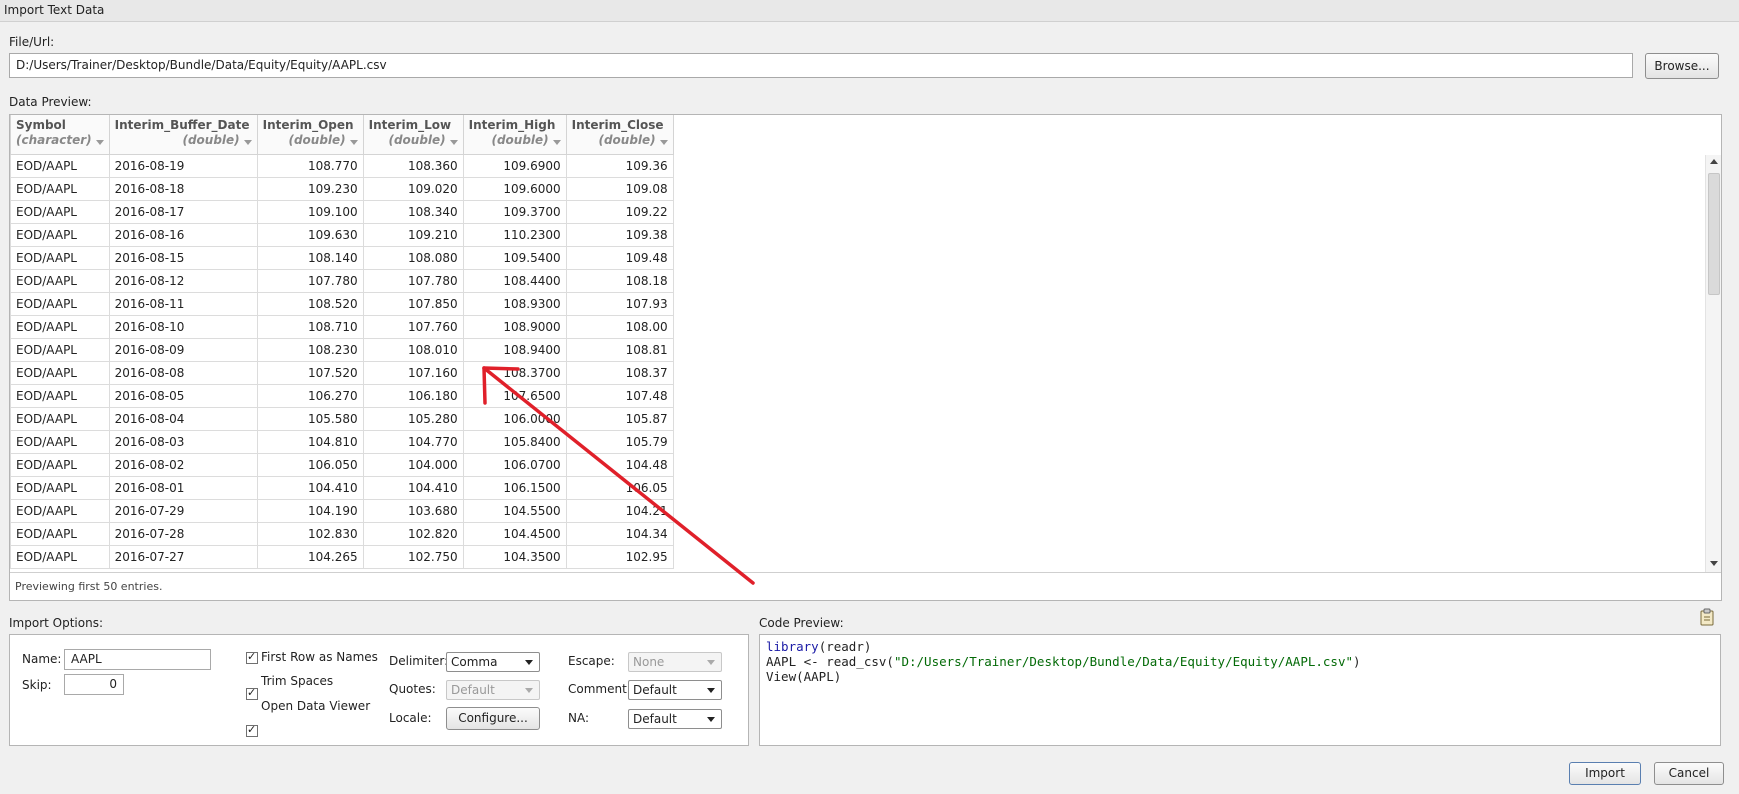 The image size is (1739, 794). Describe the element at coordinates (1707, 617) in the screenshot. I see `copy-to-clipboard-icon` at that location.